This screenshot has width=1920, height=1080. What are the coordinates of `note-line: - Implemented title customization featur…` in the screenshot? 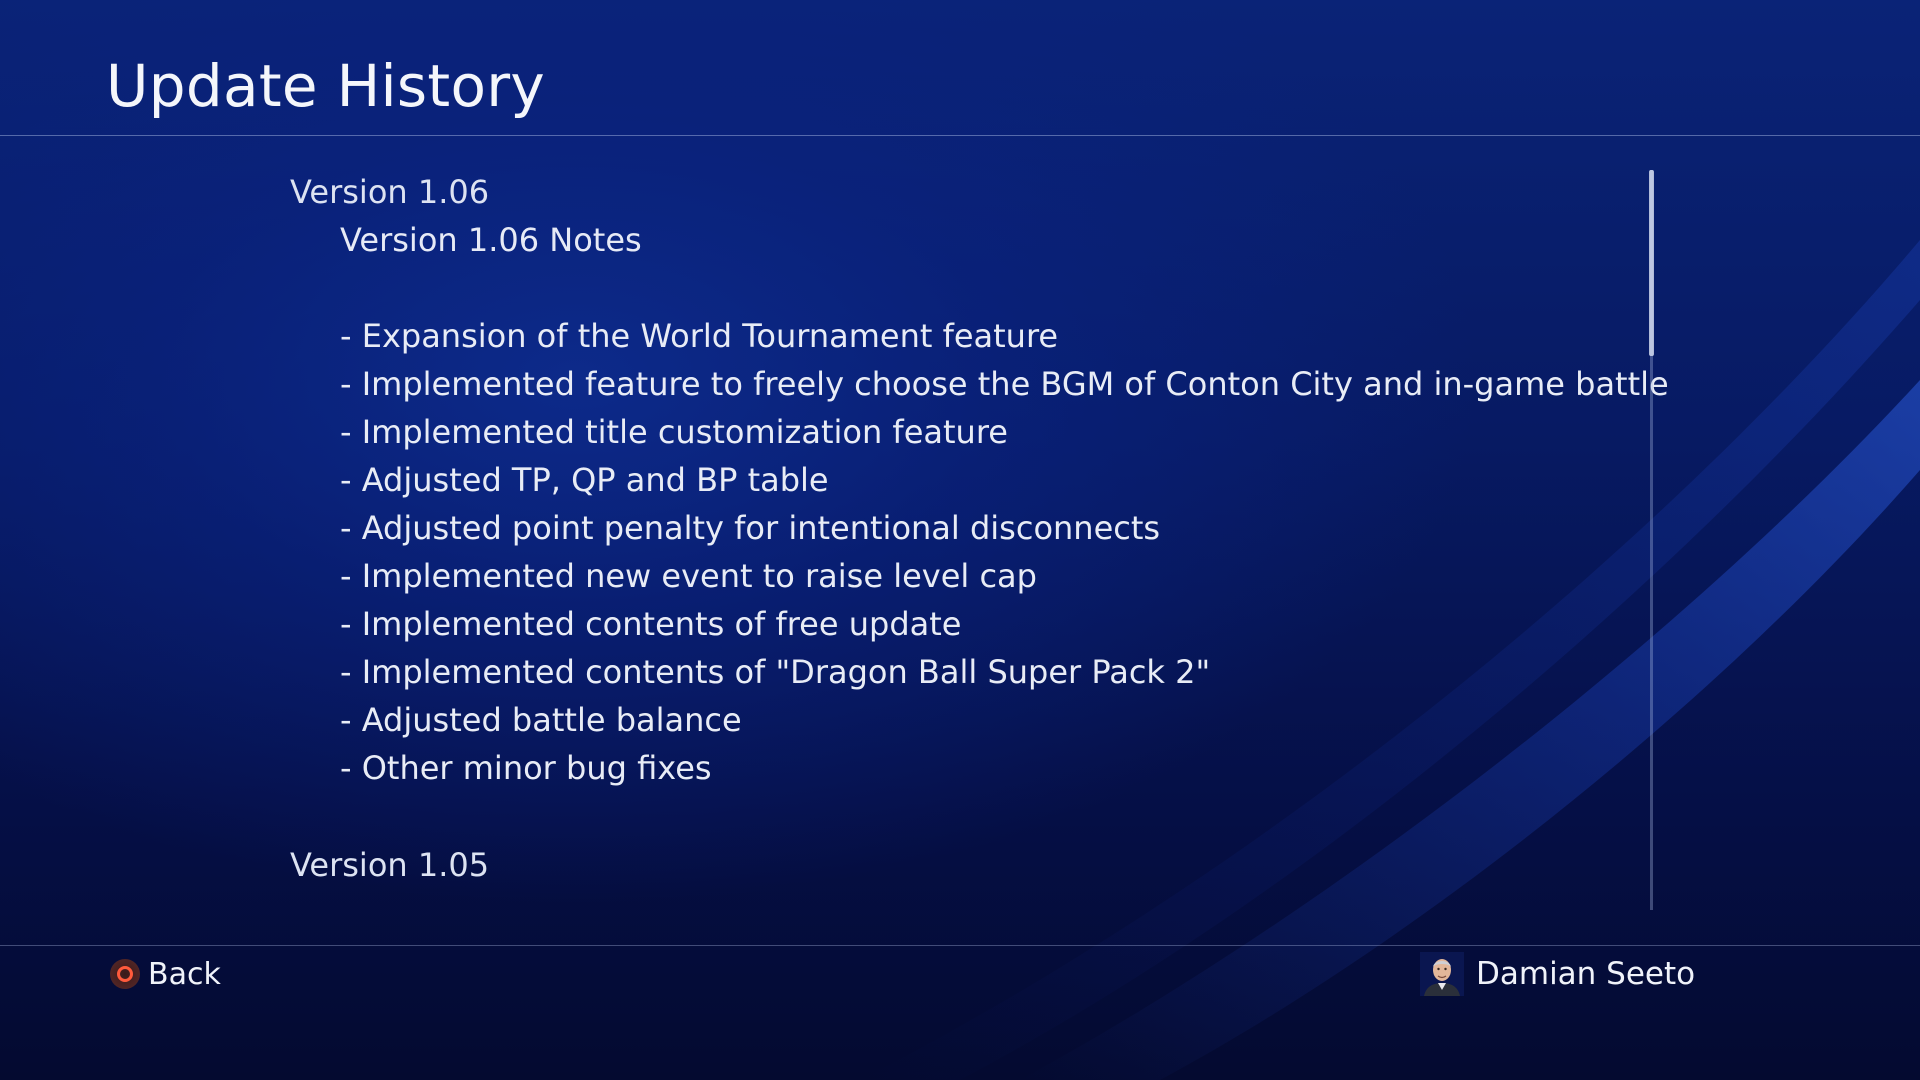 It's located at (674, 432).